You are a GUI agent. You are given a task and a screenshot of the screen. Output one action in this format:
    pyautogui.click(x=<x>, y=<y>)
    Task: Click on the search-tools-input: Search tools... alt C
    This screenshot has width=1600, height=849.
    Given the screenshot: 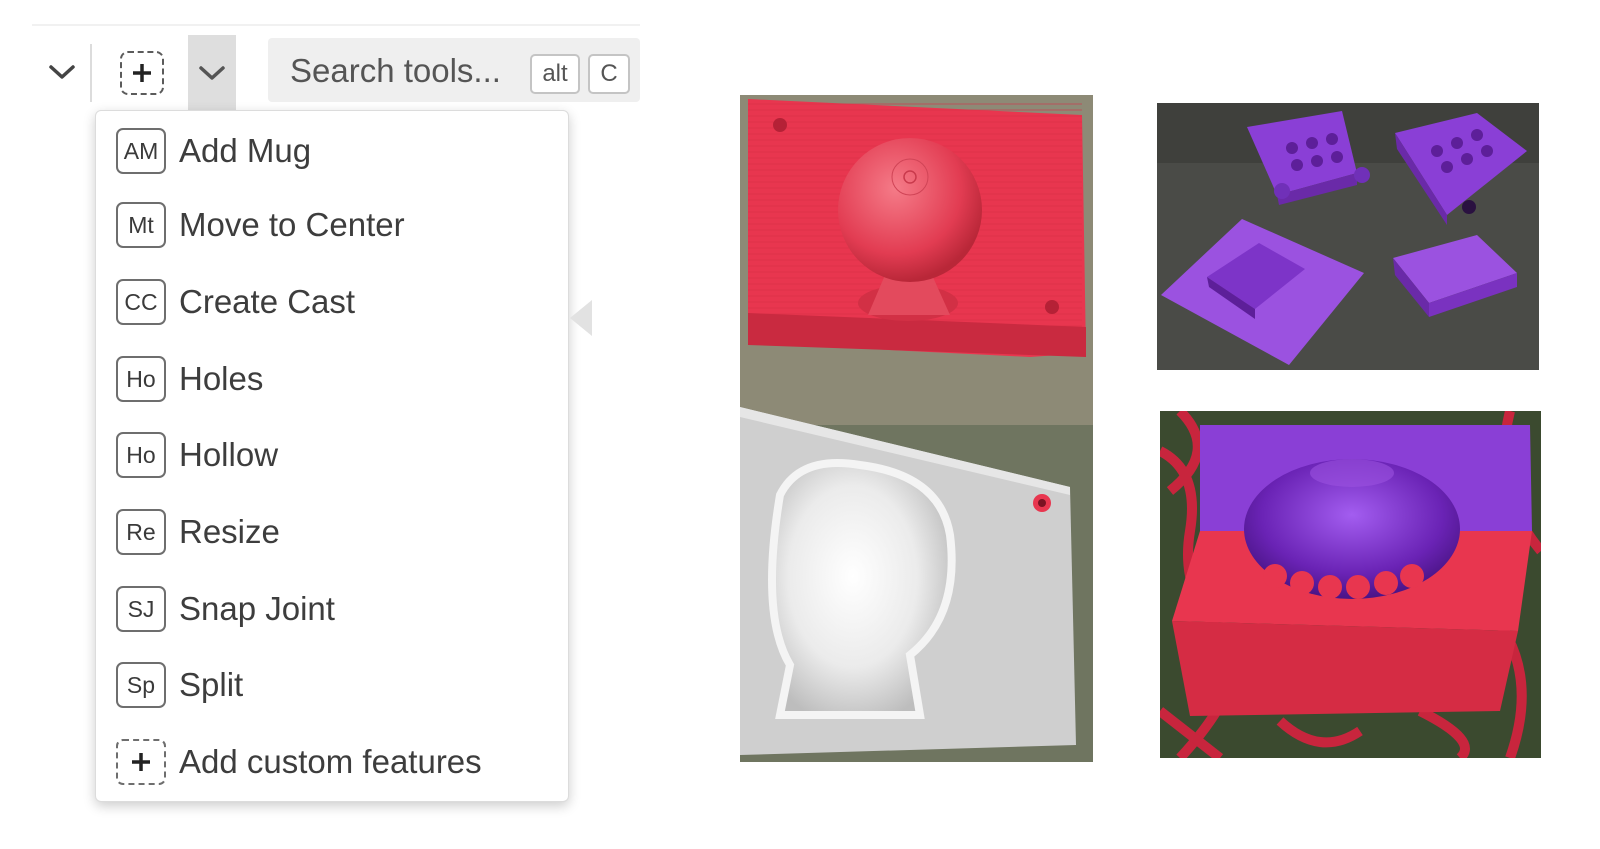 What is the action you would take?
    pyautogui.click(x=454, y=70)
    